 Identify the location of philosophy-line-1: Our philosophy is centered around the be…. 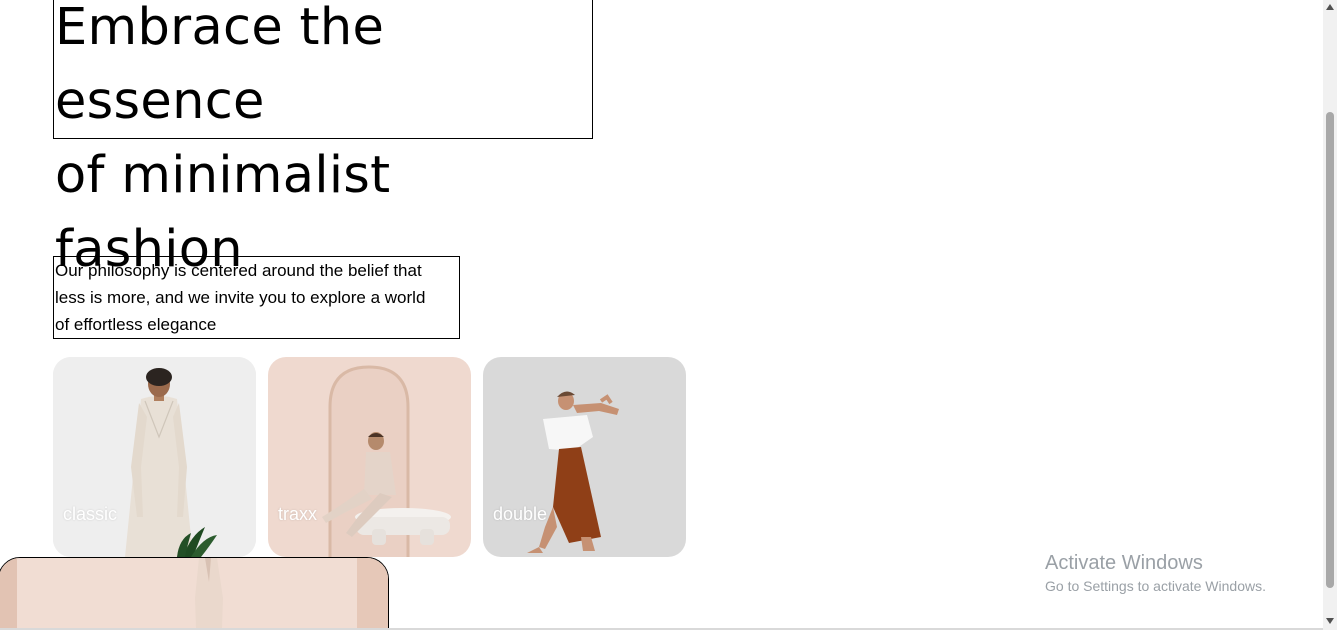
(238, 270).